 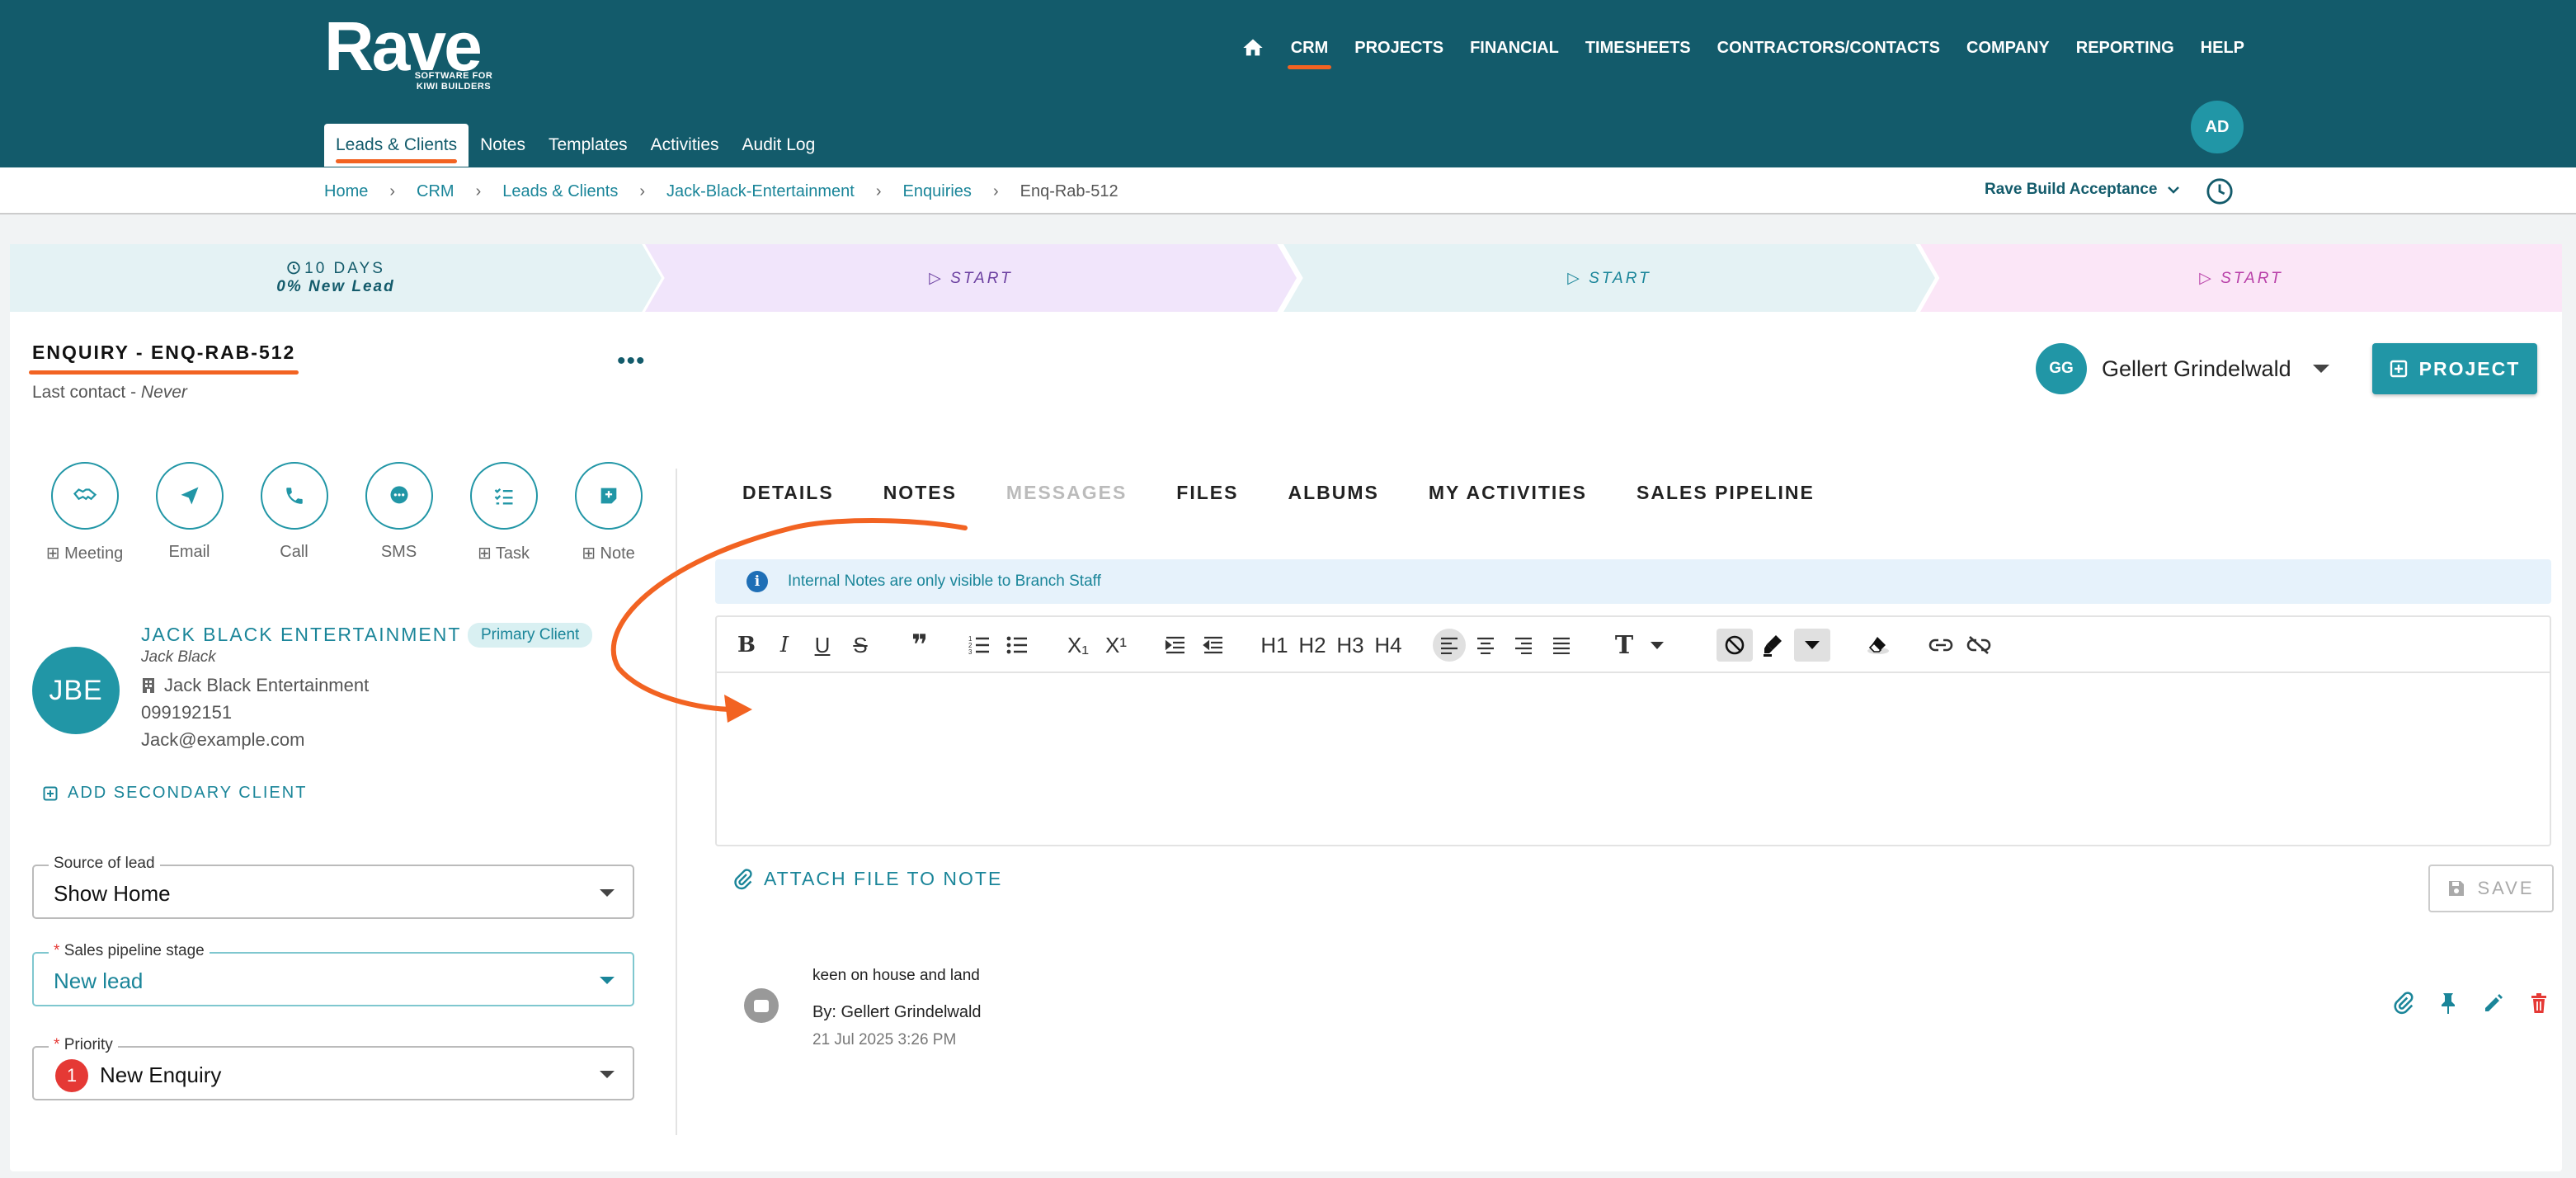 What do you see at coordinates (608, 496) in the screenshot?
I see `note-add-icon` at bounding box center [608, 496].